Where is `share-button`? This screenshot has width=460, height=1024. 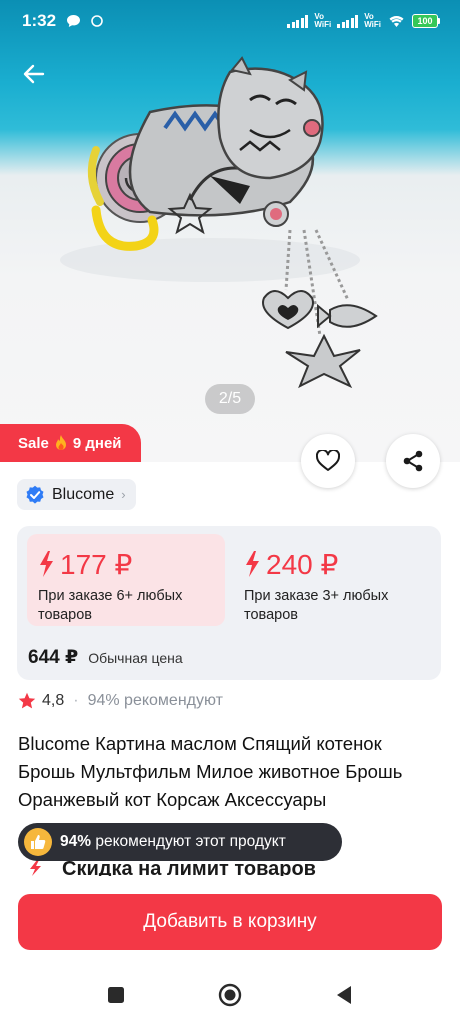 share-button is located at coordinates (413, 461).